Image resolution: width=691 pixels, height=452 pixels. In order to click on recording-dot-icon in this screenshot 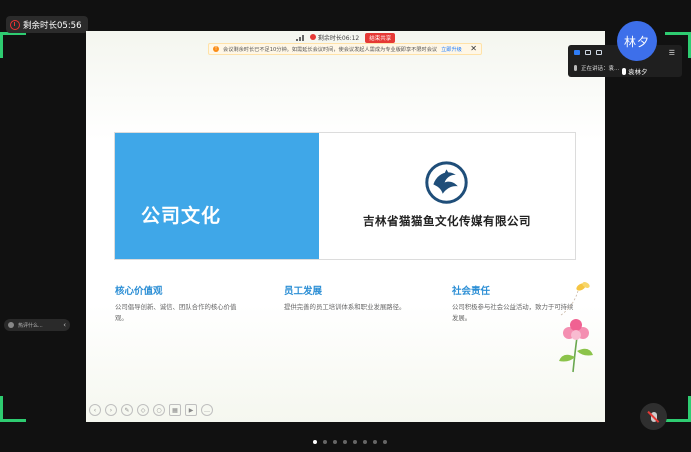, I will do `click(313, 37)`.